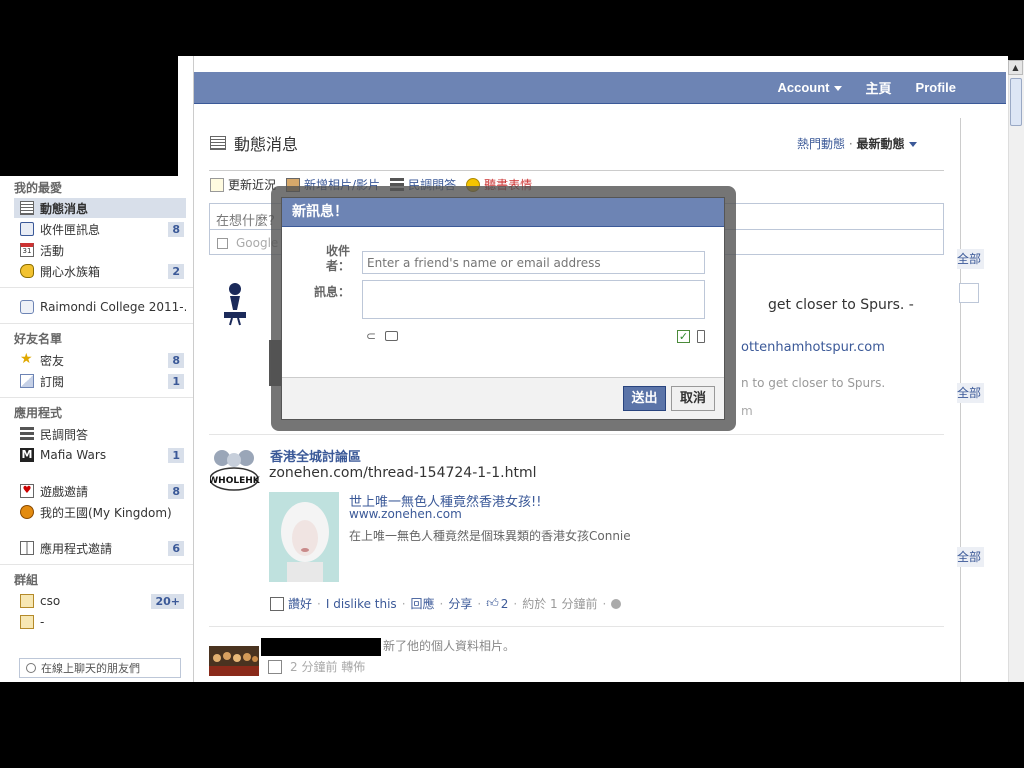 Image resolution: width=1024 pixels, height=768 pixels. Describe the element at coordinates (391, 336) in the screenshot. I see `camera-icon` at that location.